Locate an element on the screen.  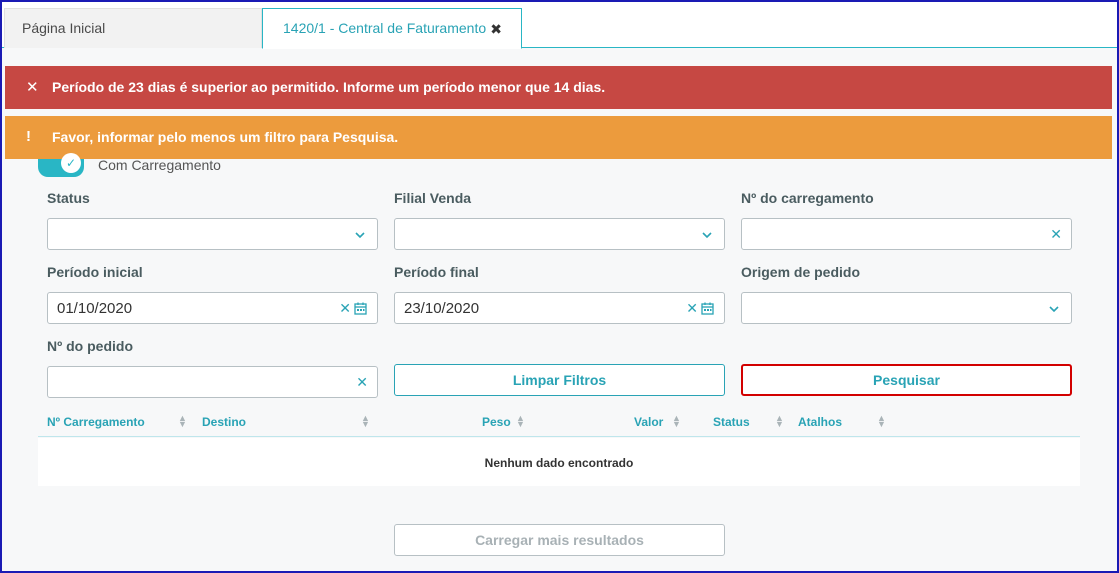
periodo-inicial-input: 01/10/2020 ✕ is located at coordinates (212, 308).